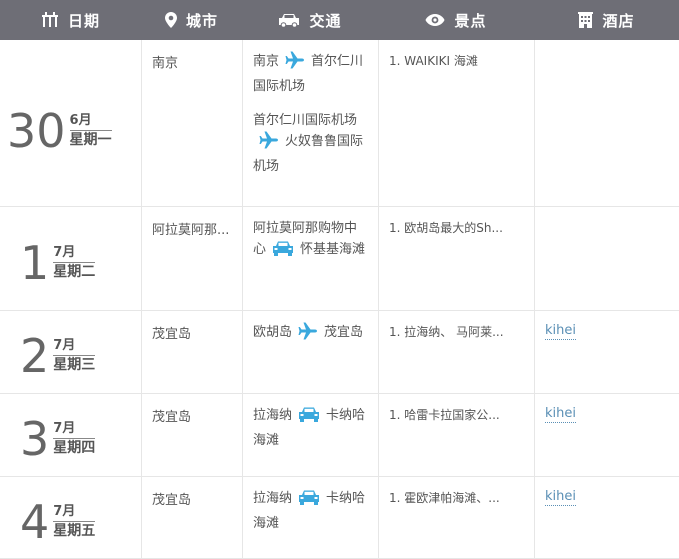  I want to click on day-number: 4, so click(35, 522).